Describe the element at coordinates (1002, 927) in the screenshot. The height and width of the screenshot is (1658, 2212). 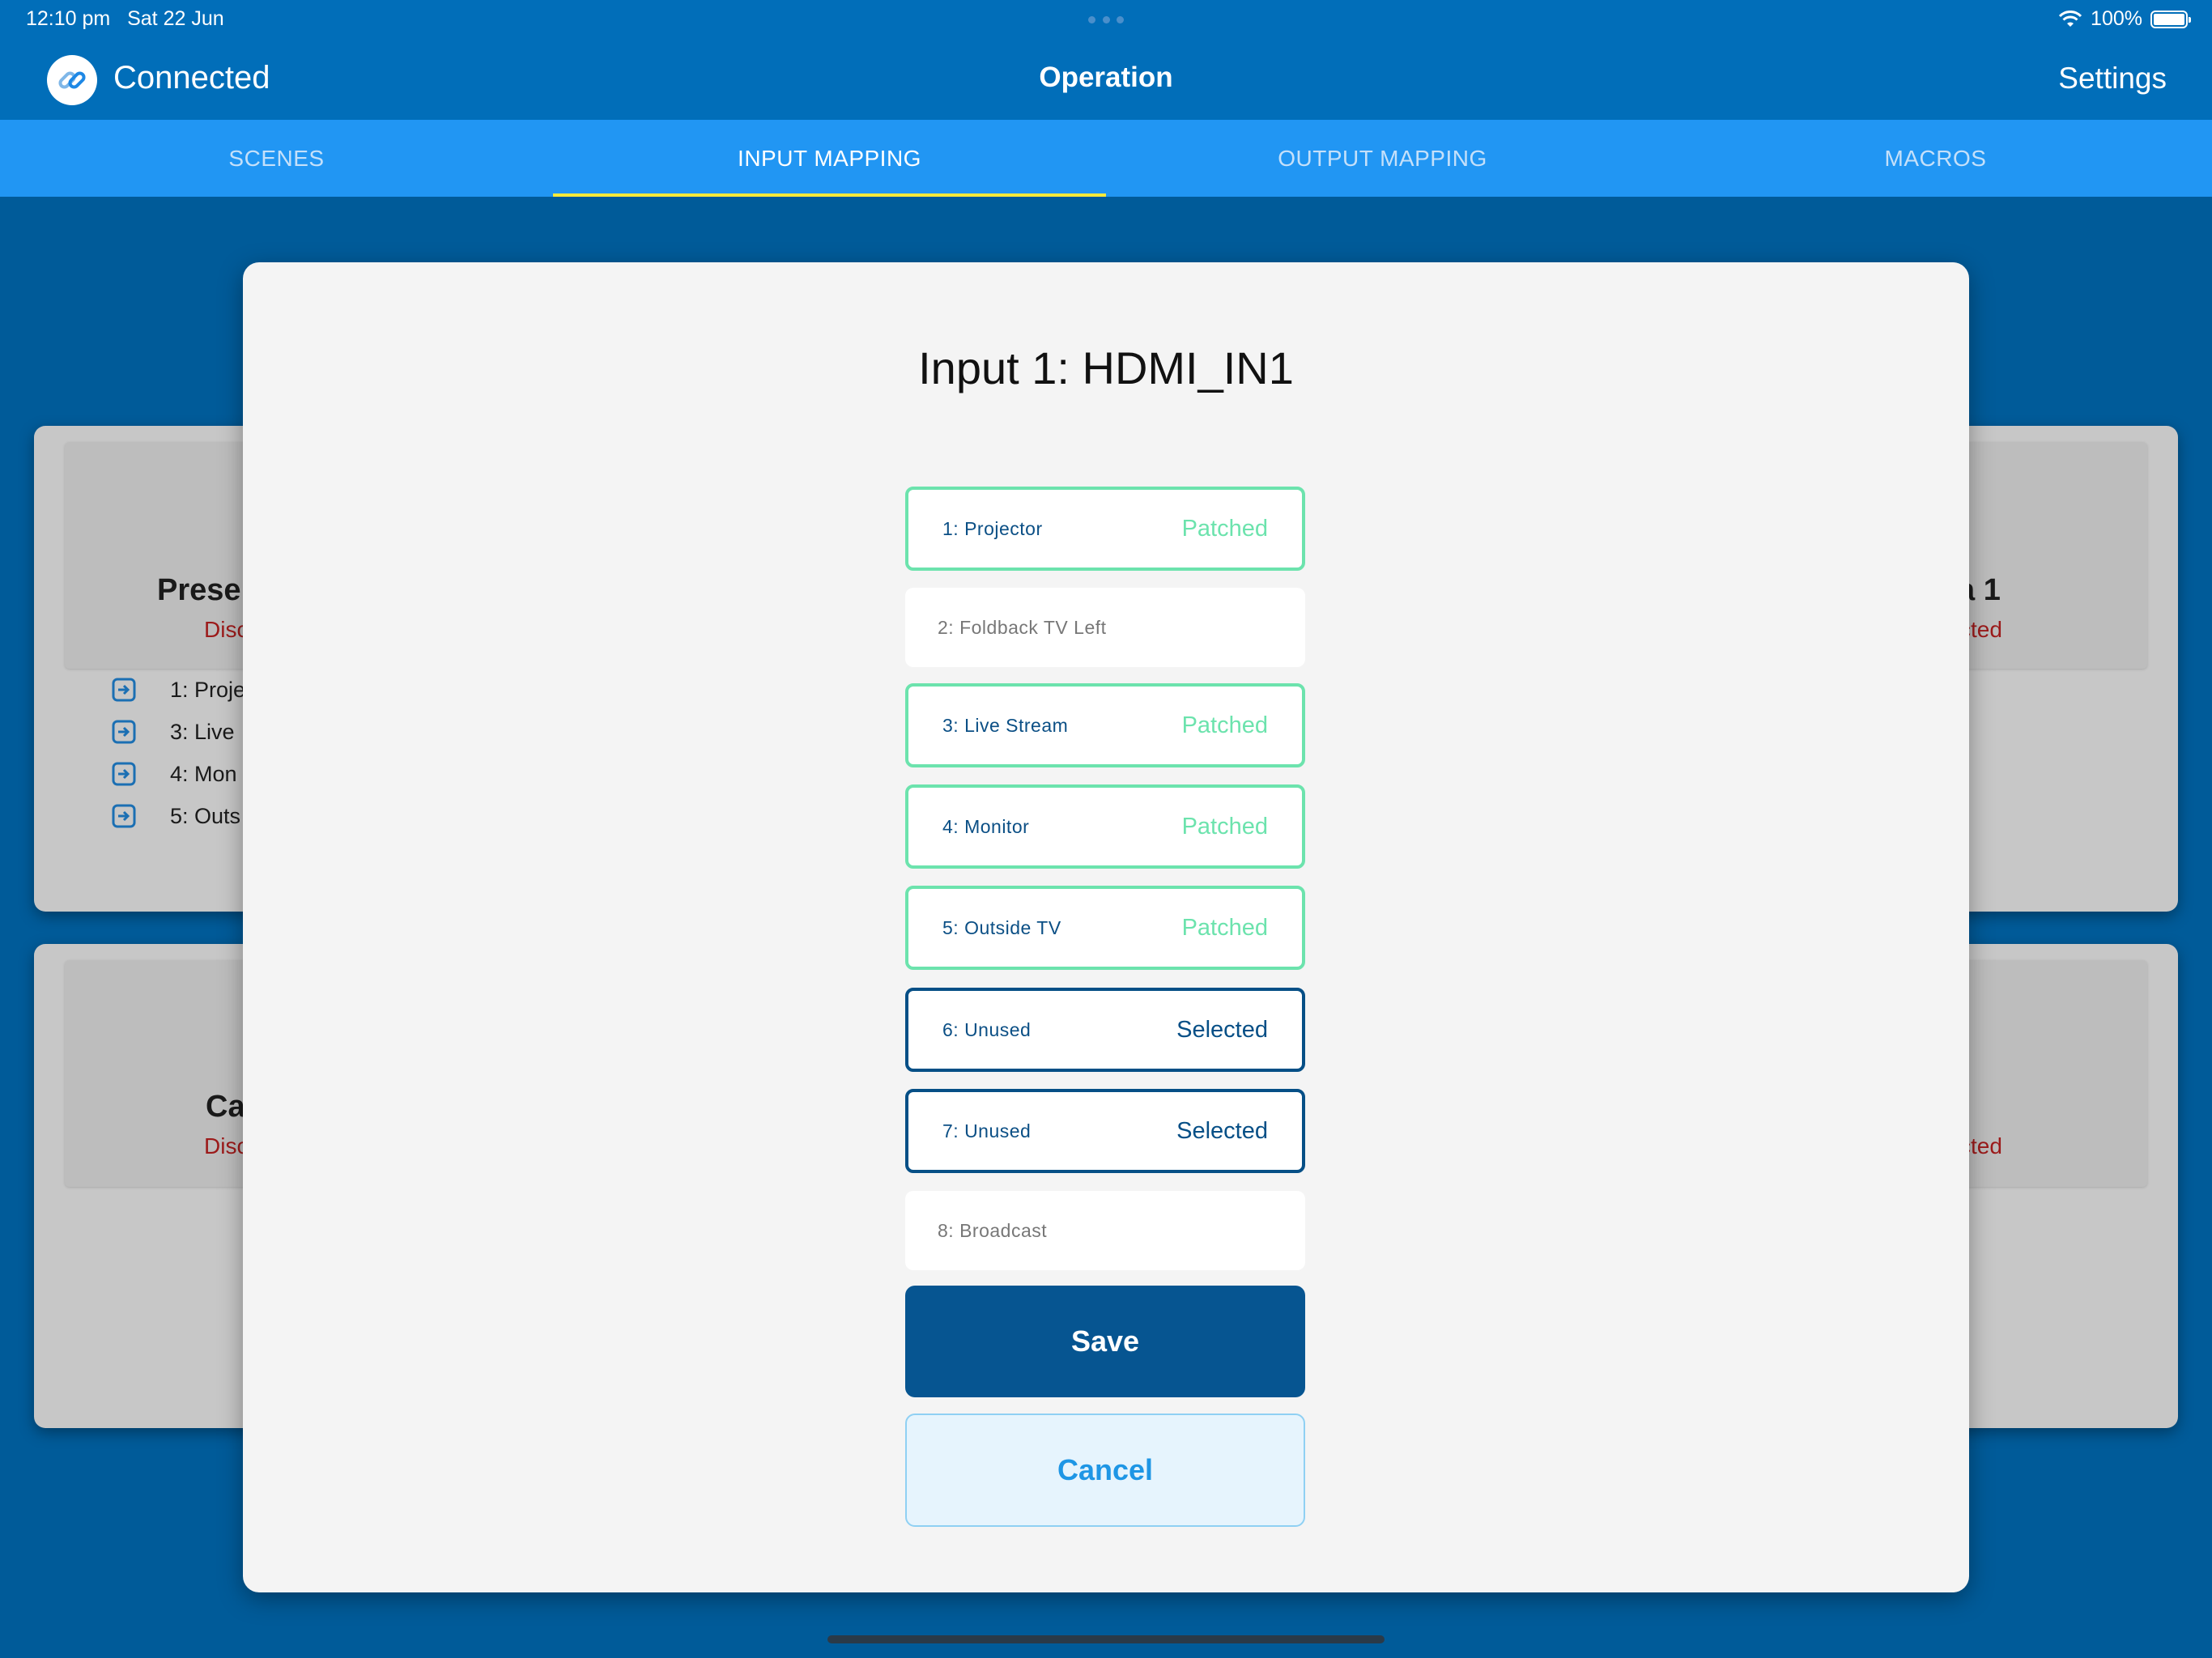
I see `option-label: 5: Outside TV` at that location.